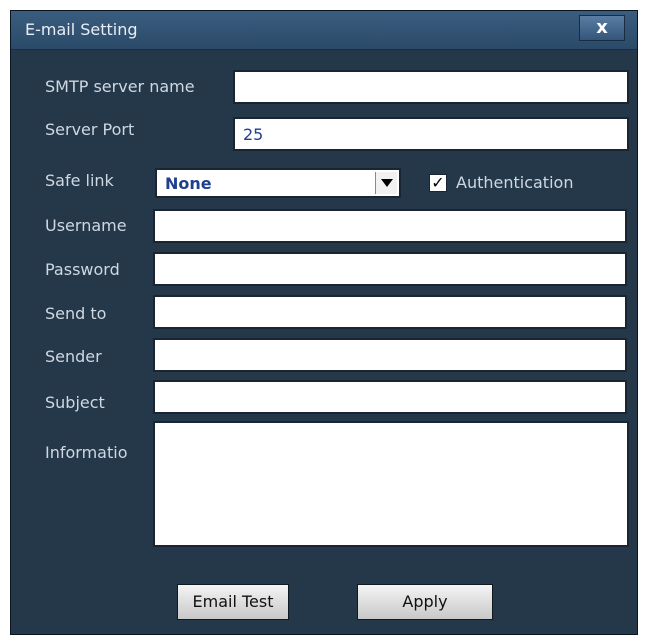 The height and width of the screenshot is (641, 651). Describe the element at coordinates (390, 269) in the screenshot. I see `password-input` at that location.